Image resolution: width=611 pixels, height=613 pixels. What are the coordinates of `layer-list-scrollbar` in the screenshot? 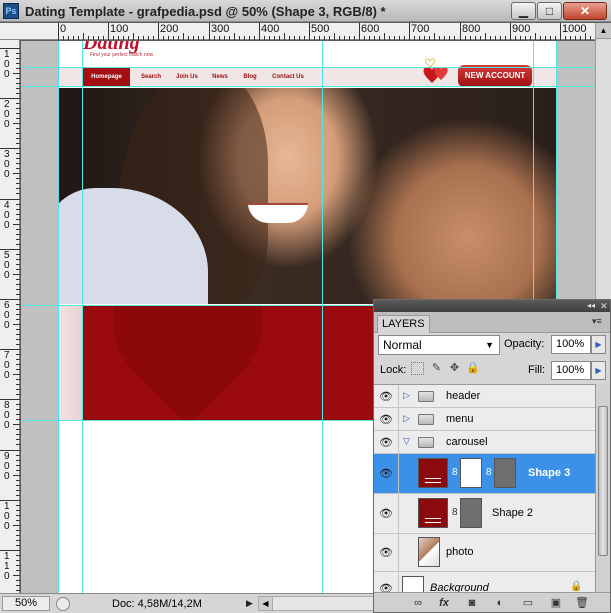 It's located at (602, 488).